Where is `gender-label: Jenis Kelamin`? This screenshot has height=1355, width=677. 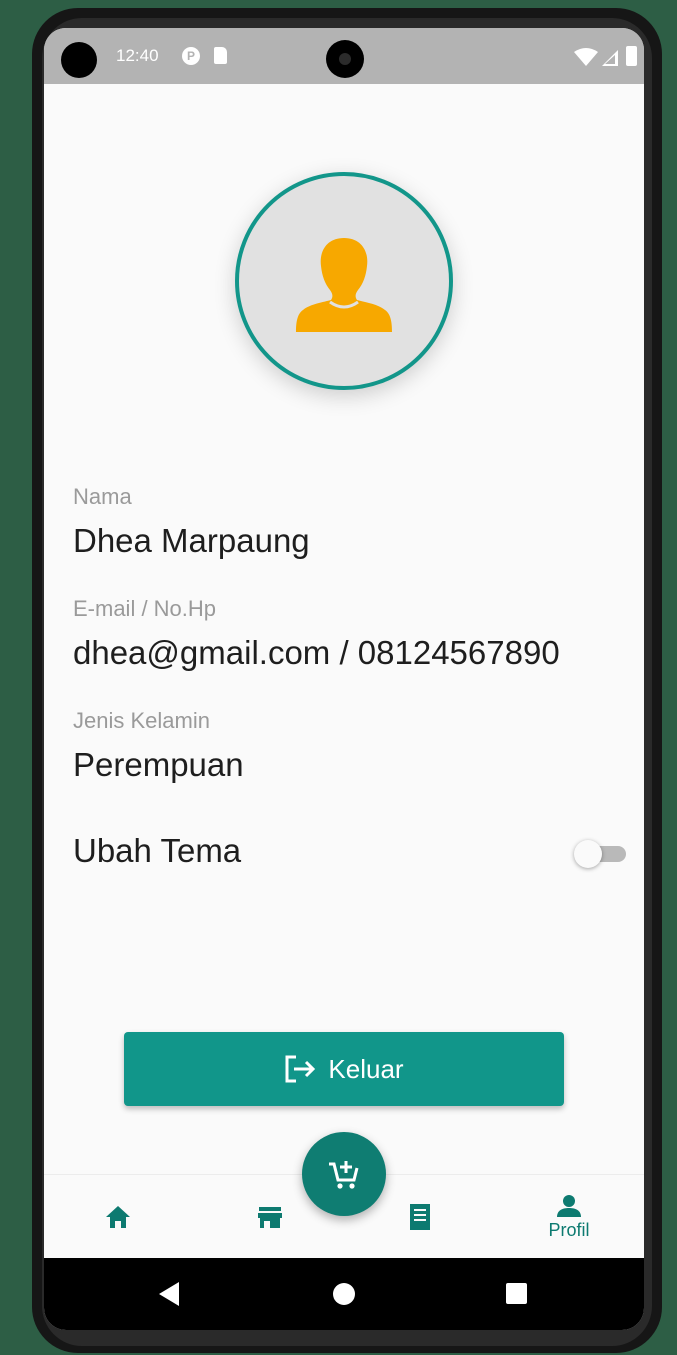 gender-label: Jenis Kelamin is located at coordinates (141, 720).